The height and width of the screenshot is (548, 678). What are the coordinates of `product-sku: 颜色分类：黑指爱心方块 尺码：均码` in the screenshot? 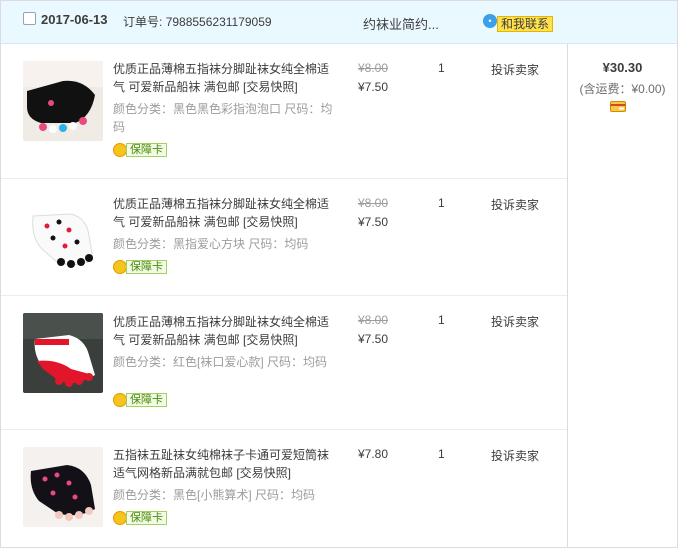 It's located at (211, 244).